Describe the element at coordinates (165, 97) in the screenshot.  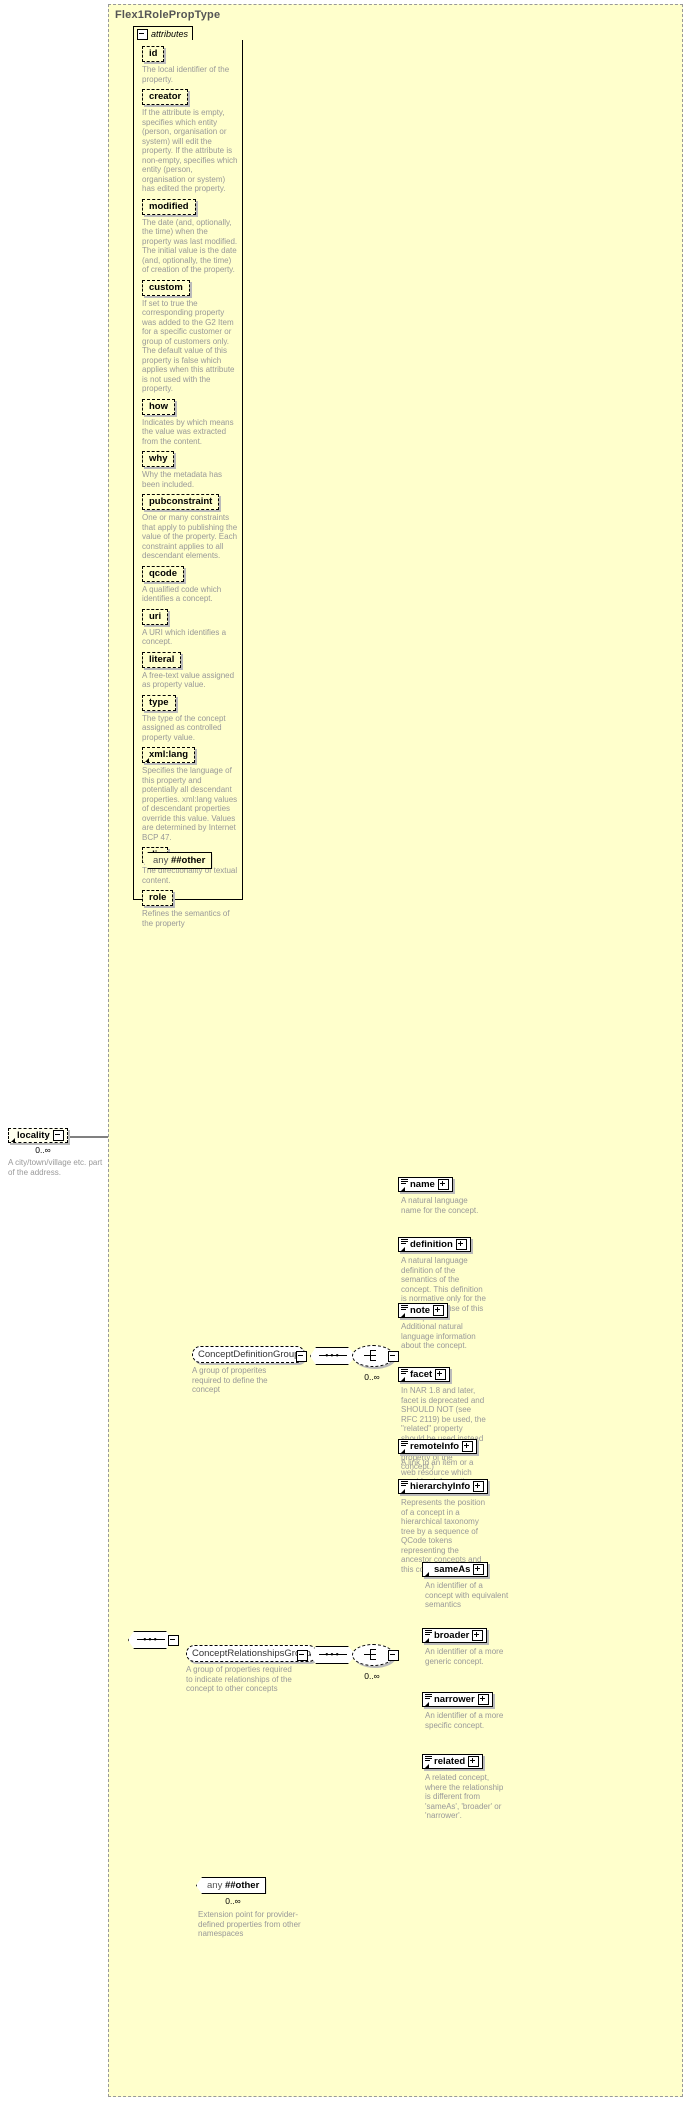
I see `attribute-chip-creator: creator` at that location.